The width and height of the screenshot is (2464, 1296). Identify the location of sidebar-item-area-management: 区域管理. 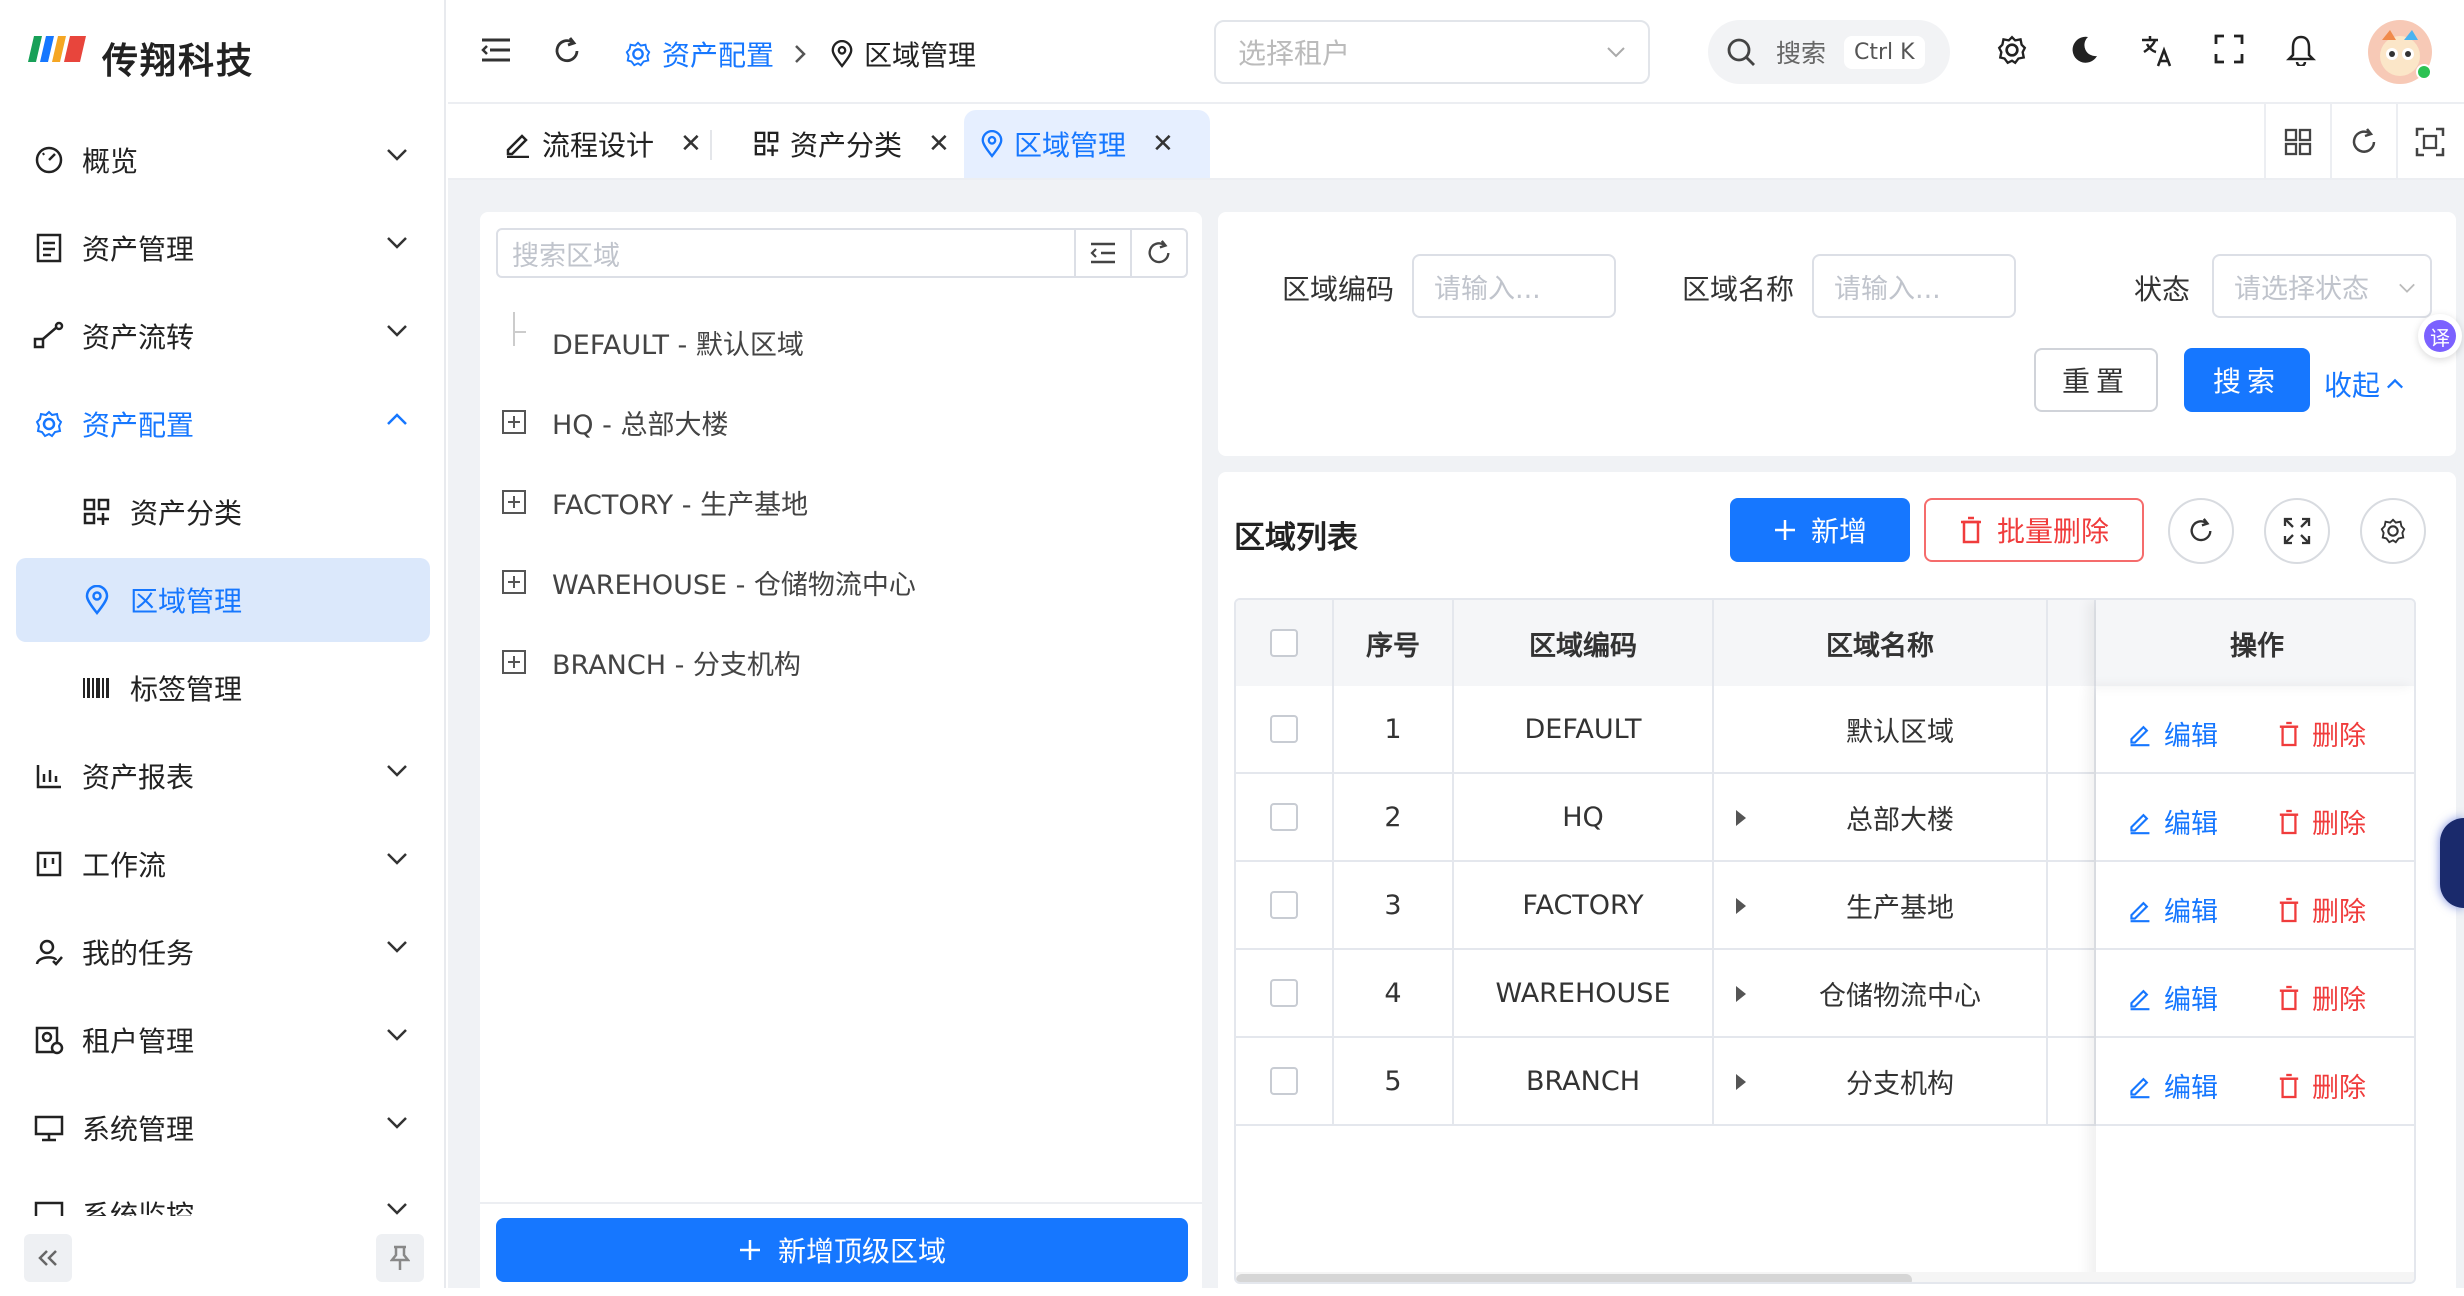
(223, 600).